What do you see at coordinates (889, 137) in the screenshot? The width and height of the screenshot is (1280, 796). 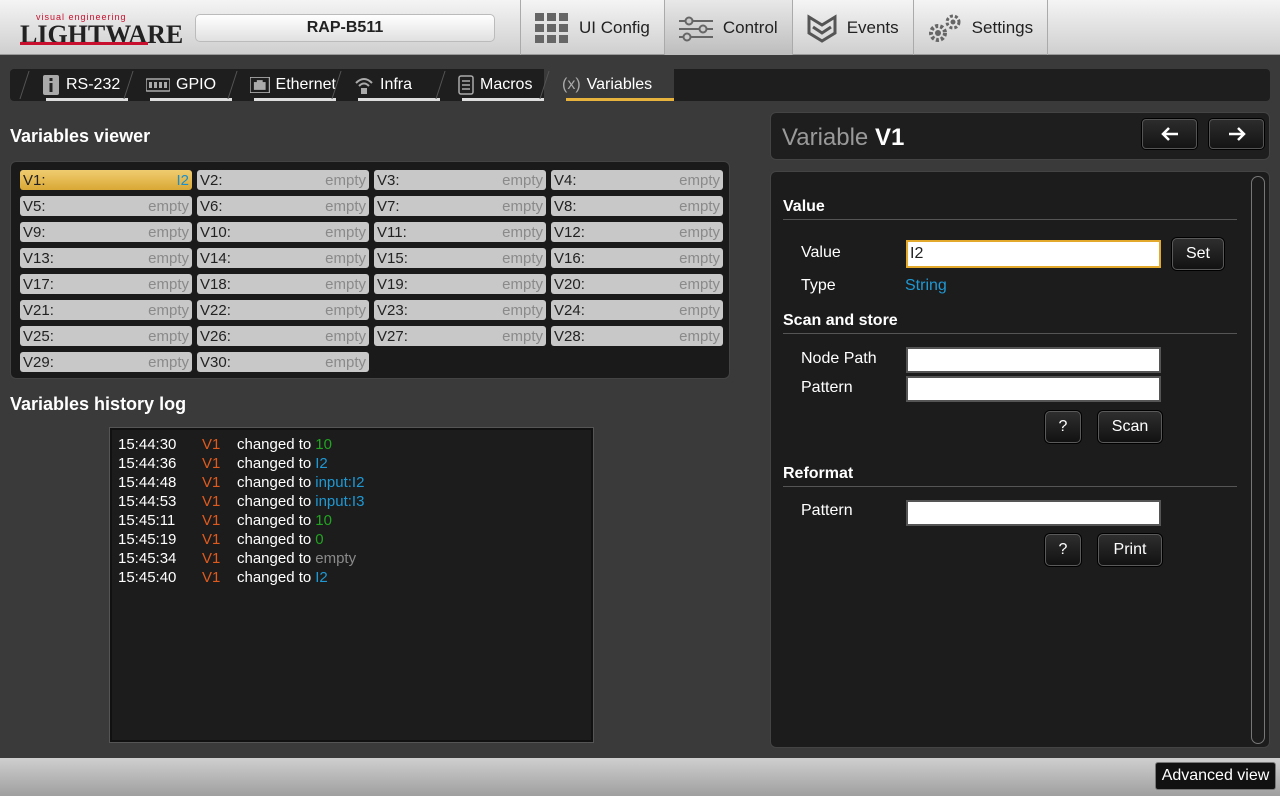 I see `title-variable: V1` at bounding box center [889, 137].